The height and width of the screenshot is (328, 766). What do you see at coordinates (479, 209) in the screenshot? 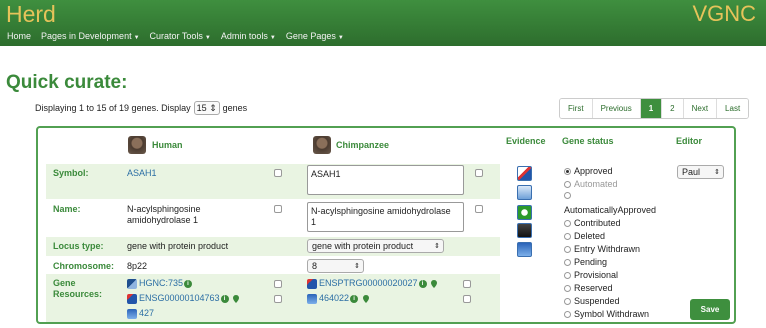
I see `chimp-name-checkbox` at bounding box center [479, 209].